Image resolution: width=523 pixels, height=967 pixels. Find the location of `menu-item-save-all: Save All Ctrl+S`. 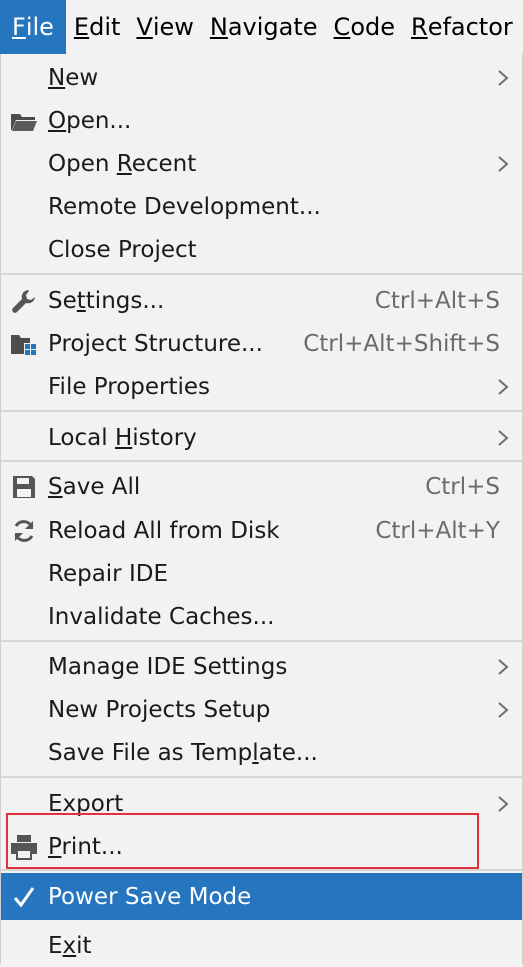

menu-item-save-all: Save All Ctrl+S is located at coordinates (261, 486).